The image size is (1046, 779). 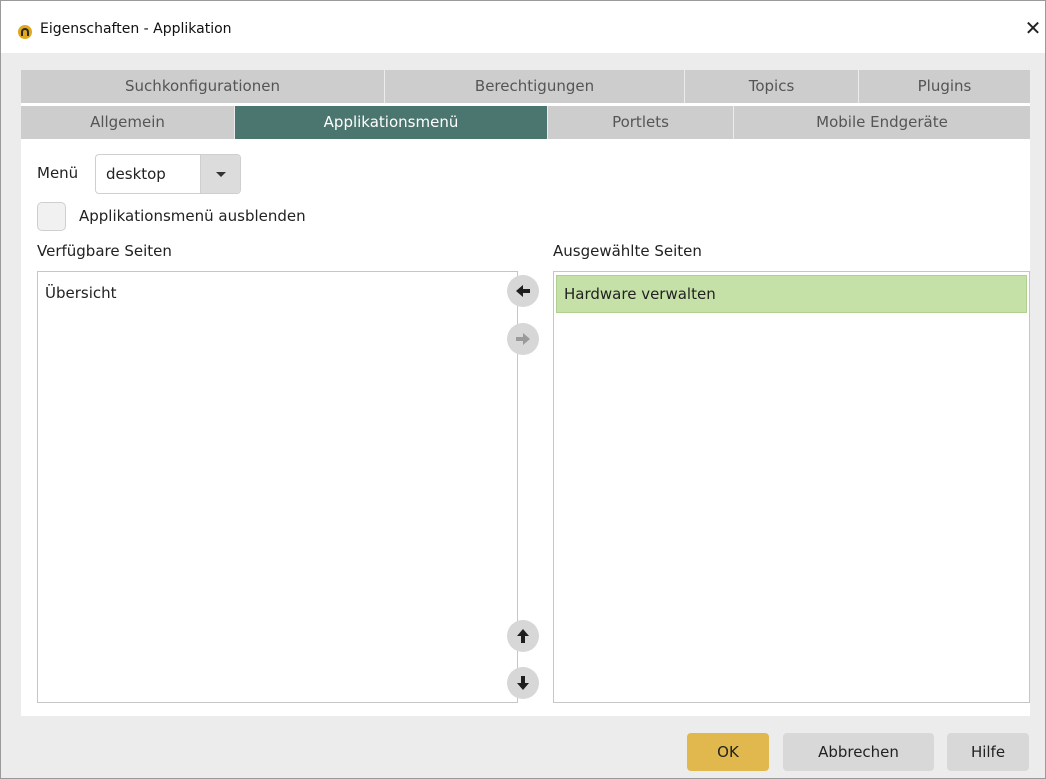 I want to click on tab-portlets: Portlets, so click(x=641, y=122).